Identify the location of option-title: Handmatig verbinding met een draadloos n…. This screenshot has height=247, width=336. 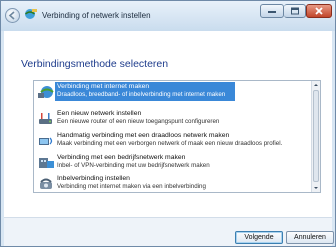
(143, 135).